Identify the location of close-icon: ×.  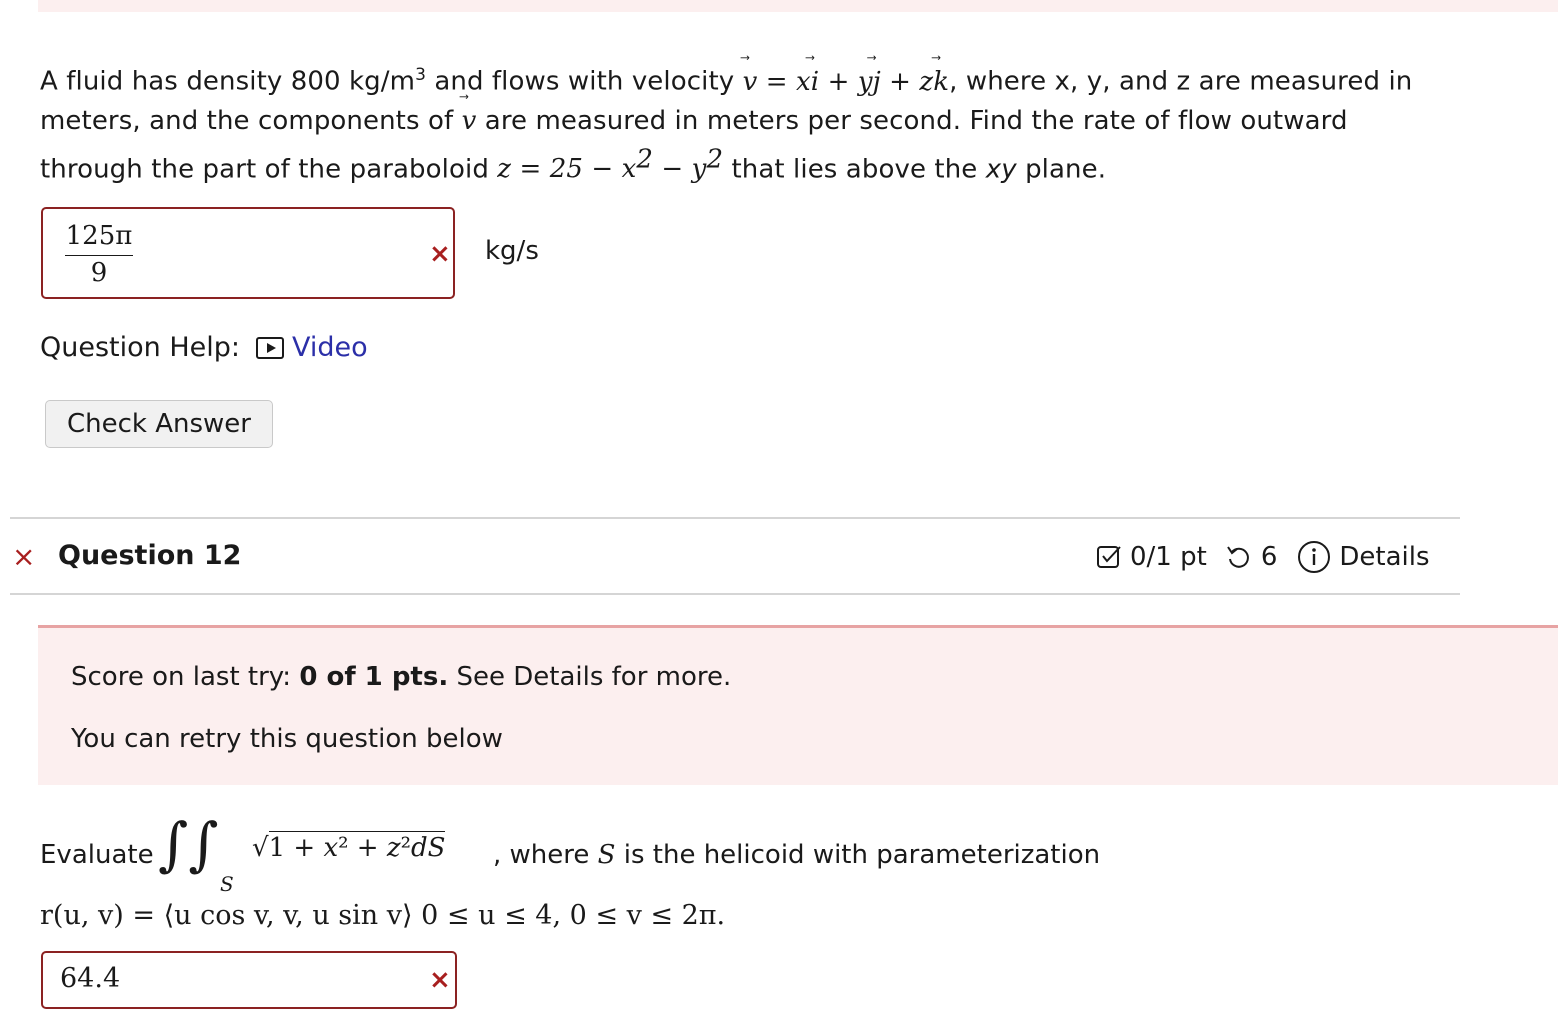
(24, 556).